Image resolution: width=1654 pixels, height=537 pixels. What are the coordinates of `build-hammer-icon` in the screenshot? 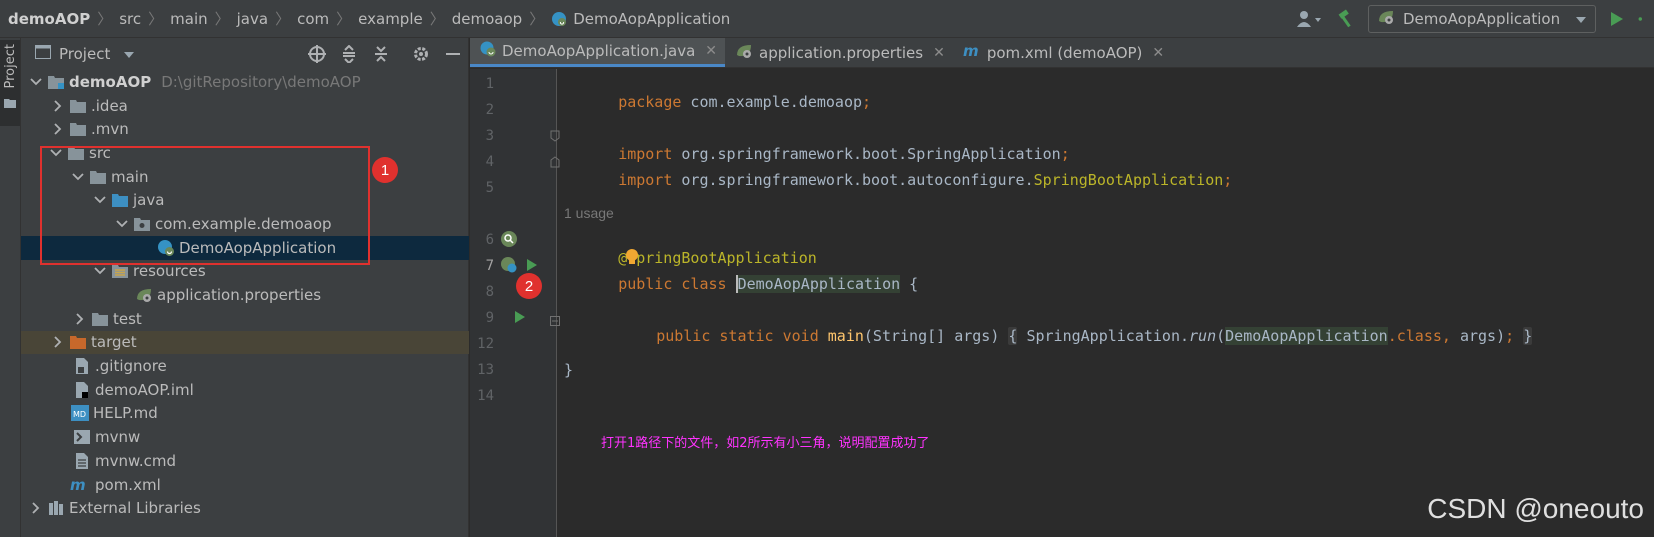 It's located at (1346, 19).